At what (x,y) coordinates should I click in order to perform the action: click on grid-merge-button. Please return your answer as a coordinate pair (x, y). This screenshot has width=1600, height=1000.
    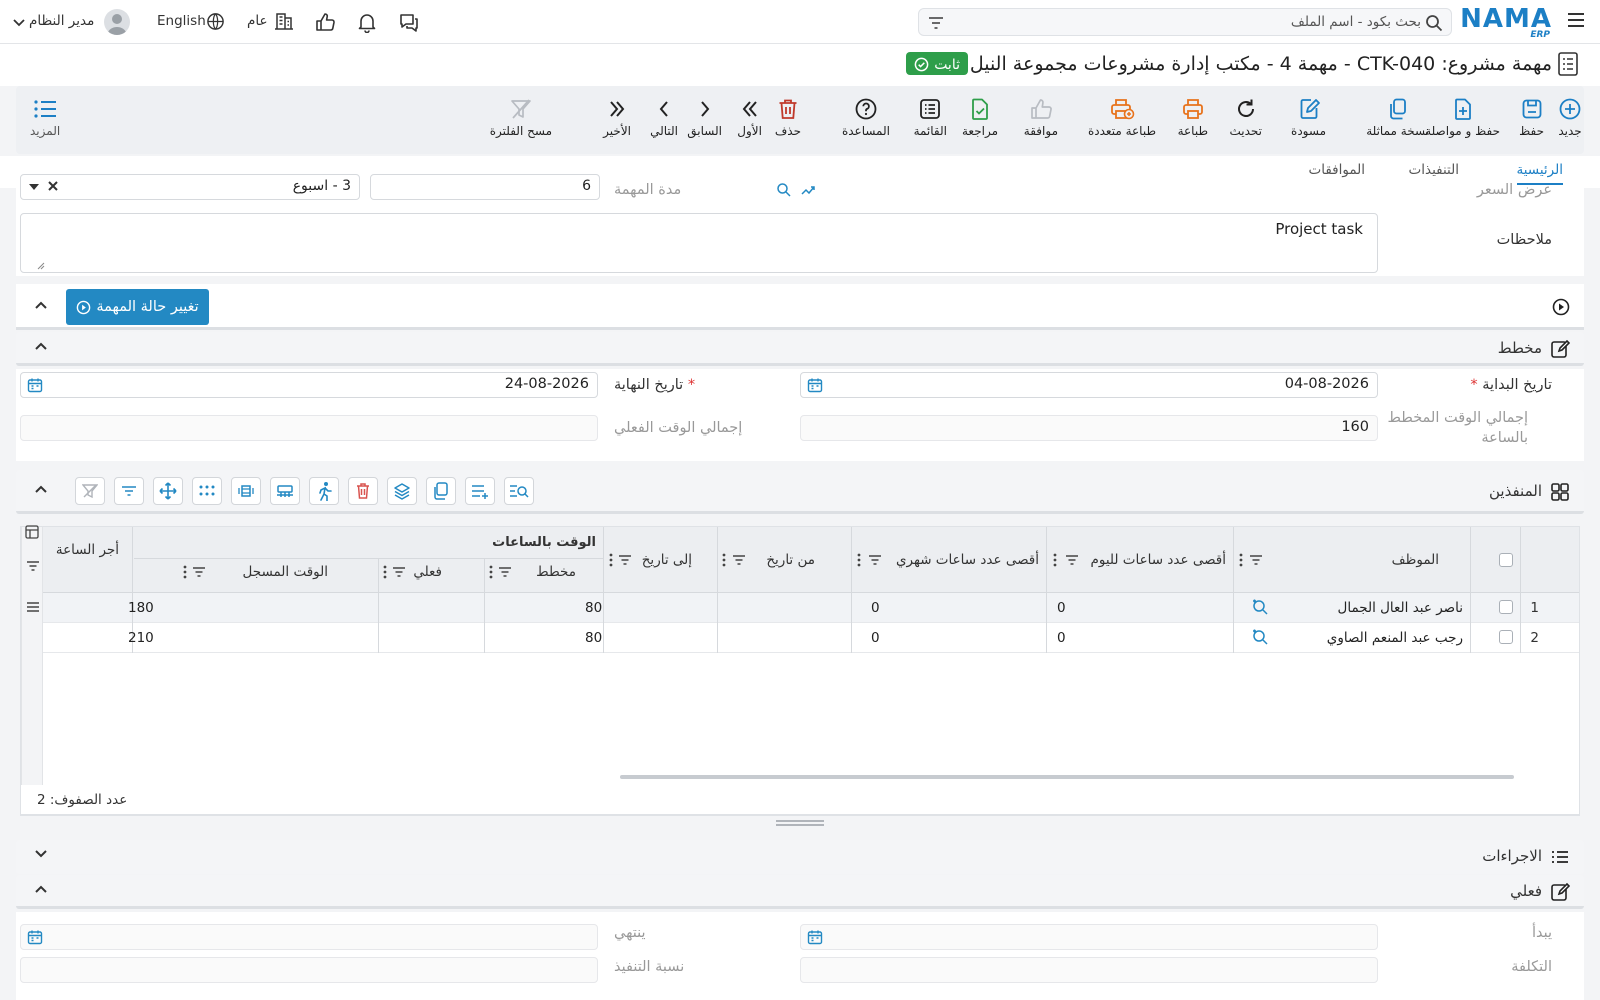
    Looking at the image, I should click on (285, 491).